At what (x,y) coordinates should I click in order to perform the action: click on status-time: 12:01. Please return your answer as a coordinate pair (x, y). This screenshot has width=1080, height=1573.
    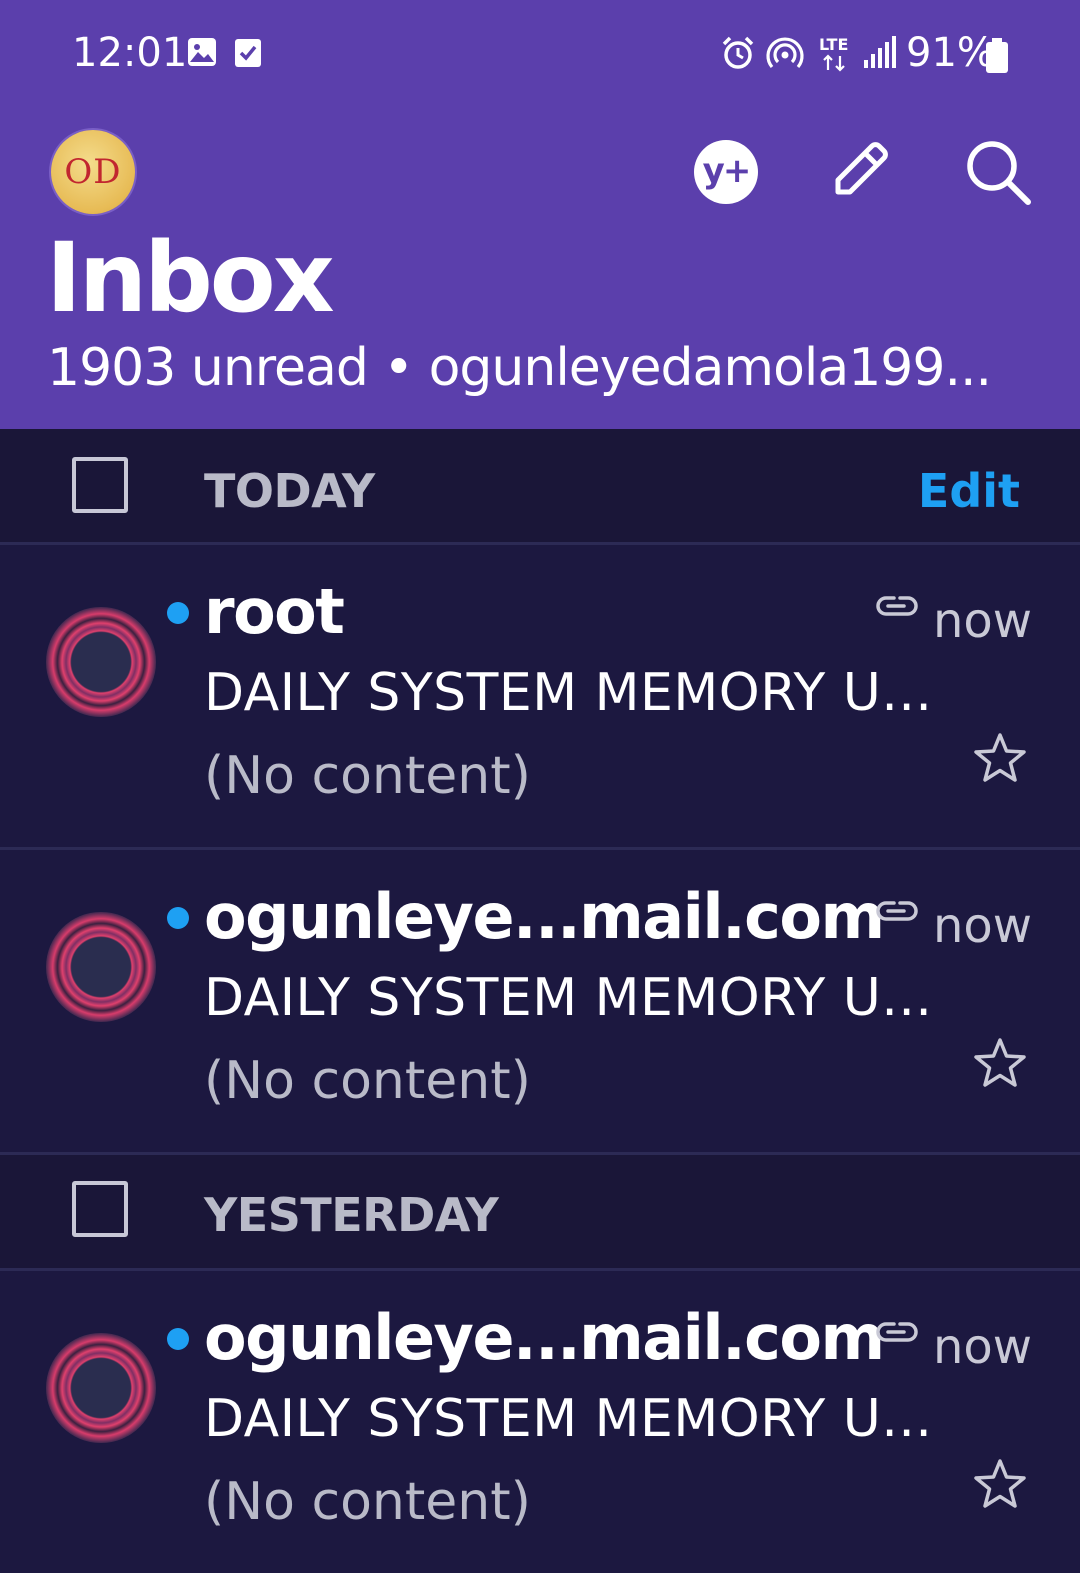
    Looking at the image, I should click on (130, 53).